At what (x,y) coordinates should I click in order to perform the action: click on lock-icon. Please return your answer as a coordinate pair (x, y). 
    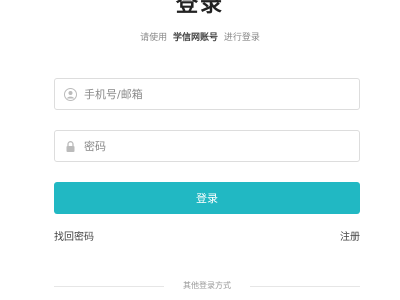
    Looking at the image, I should click on (70, 146).